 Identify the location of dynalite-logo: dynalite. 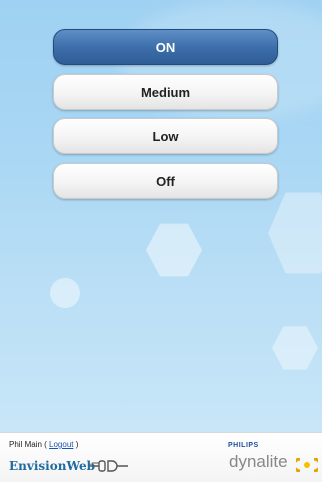
(258, 461).